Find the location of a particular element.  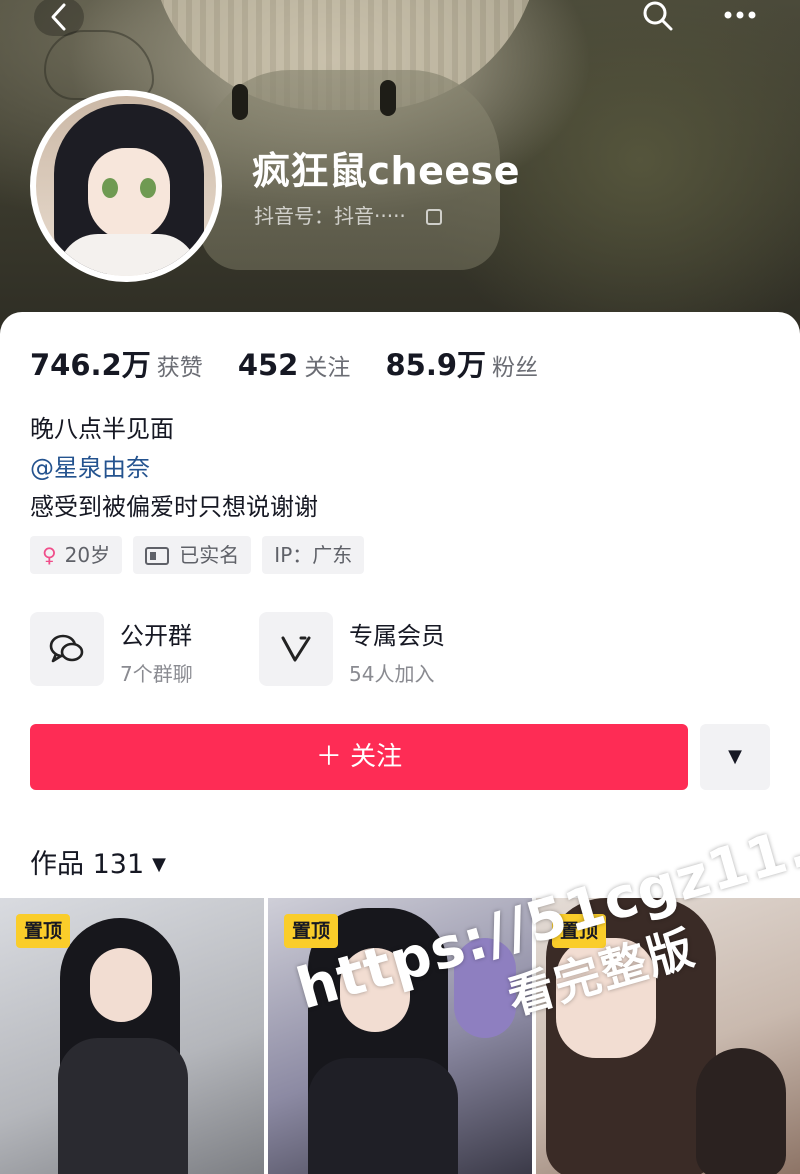

more-dots-icon is located at coordinates (740, 15).